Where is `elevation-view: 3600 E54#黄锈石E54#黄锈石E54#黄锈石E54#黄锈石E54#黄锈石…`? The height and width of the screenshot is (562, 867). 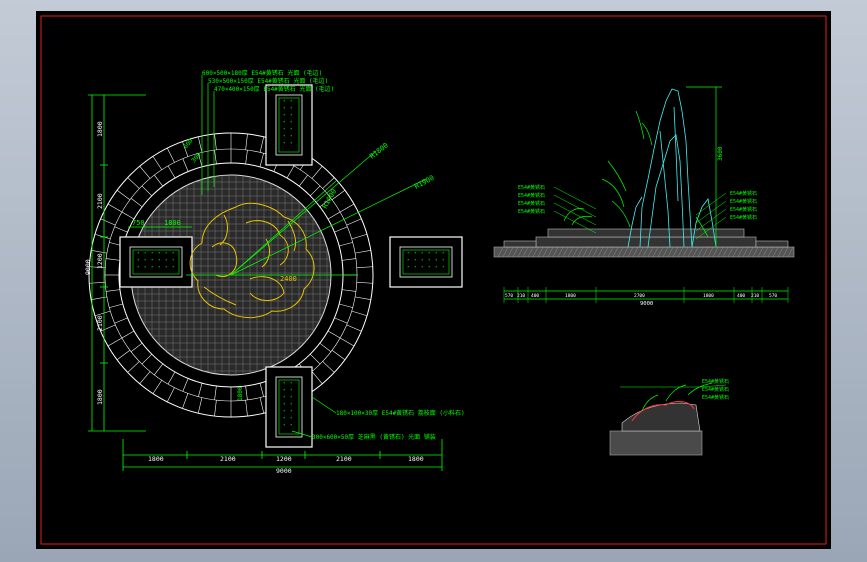
elevation-view: 3600 E54#黄锈石E54#黄锈石E54#黄锈石E54#黄锈石E54#黄锈石… is located at coordinates (644, 196).